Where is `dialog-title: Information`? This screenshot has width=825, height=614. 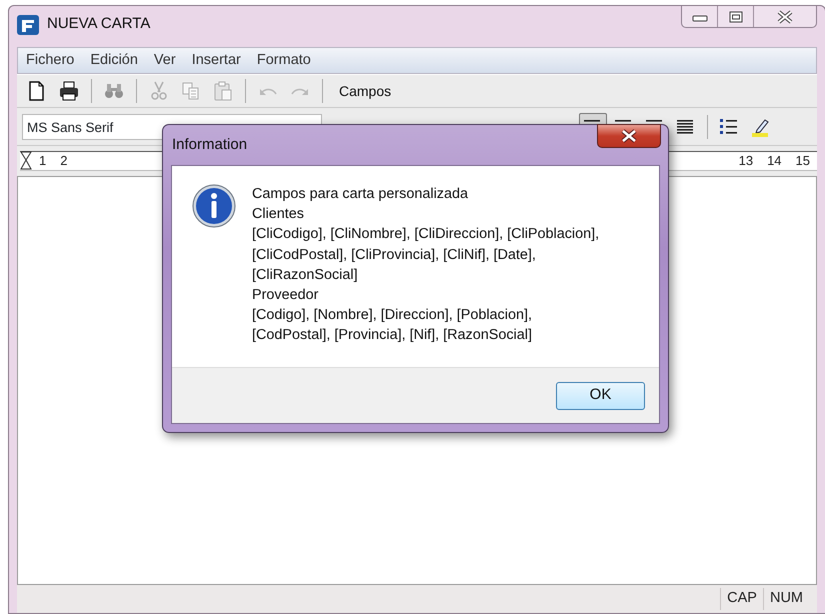
dialog-title: Information is located at coordinates (210, 144).